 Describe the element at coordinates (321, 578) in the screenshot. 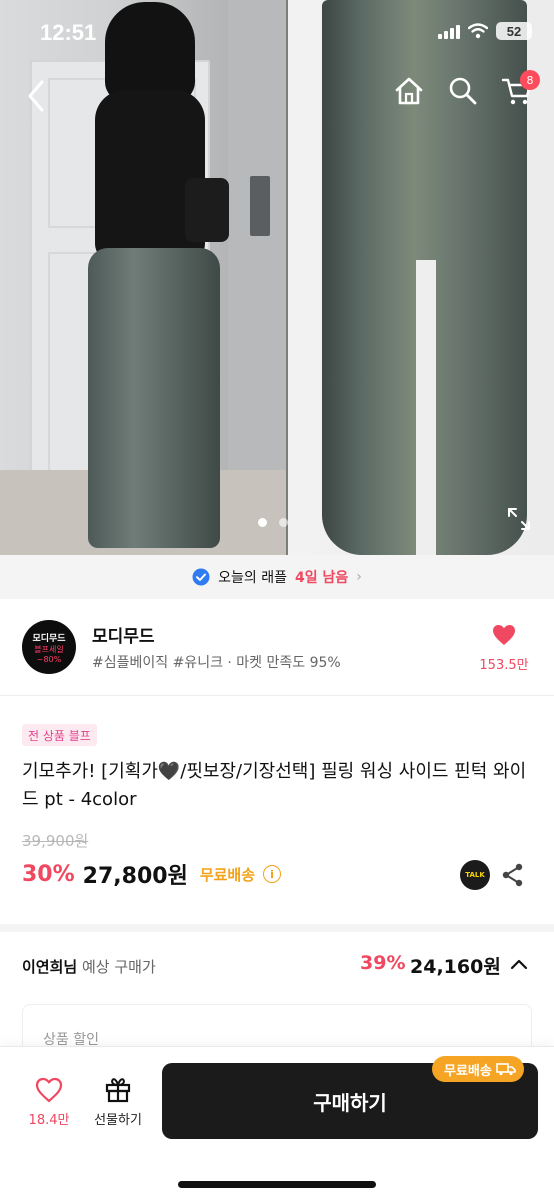

I see `raffle-days-left: 4일 남음` at that location.